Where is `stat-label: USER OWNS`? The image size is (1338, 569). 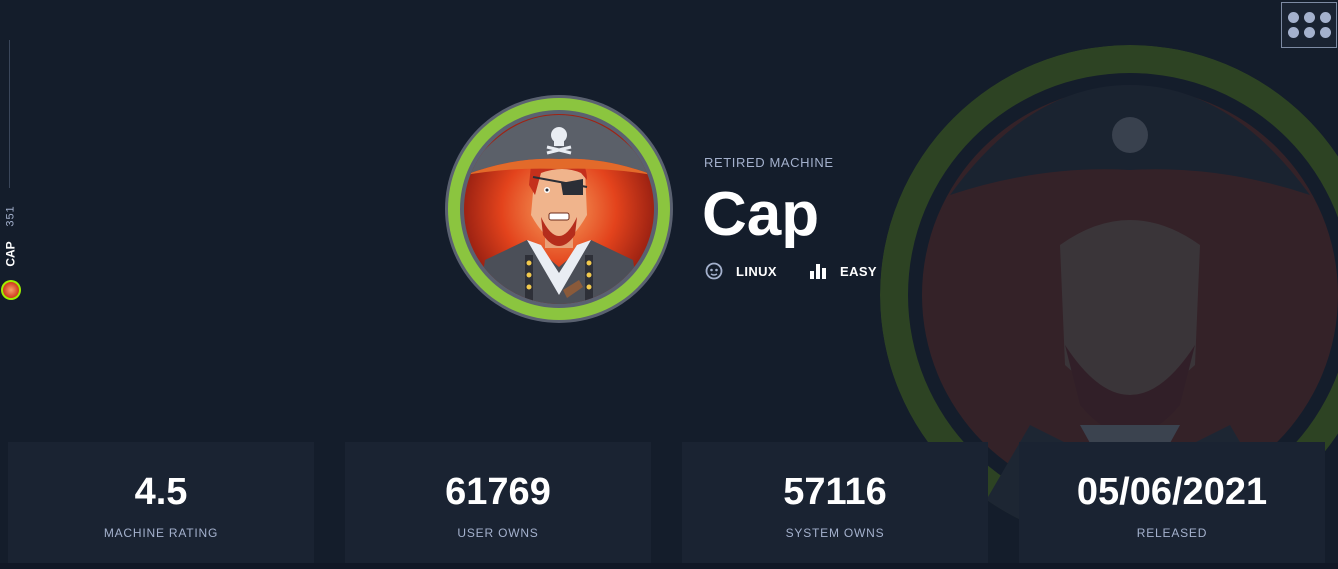
stat-label: USER OWNS is located at coordinates (498, 533).